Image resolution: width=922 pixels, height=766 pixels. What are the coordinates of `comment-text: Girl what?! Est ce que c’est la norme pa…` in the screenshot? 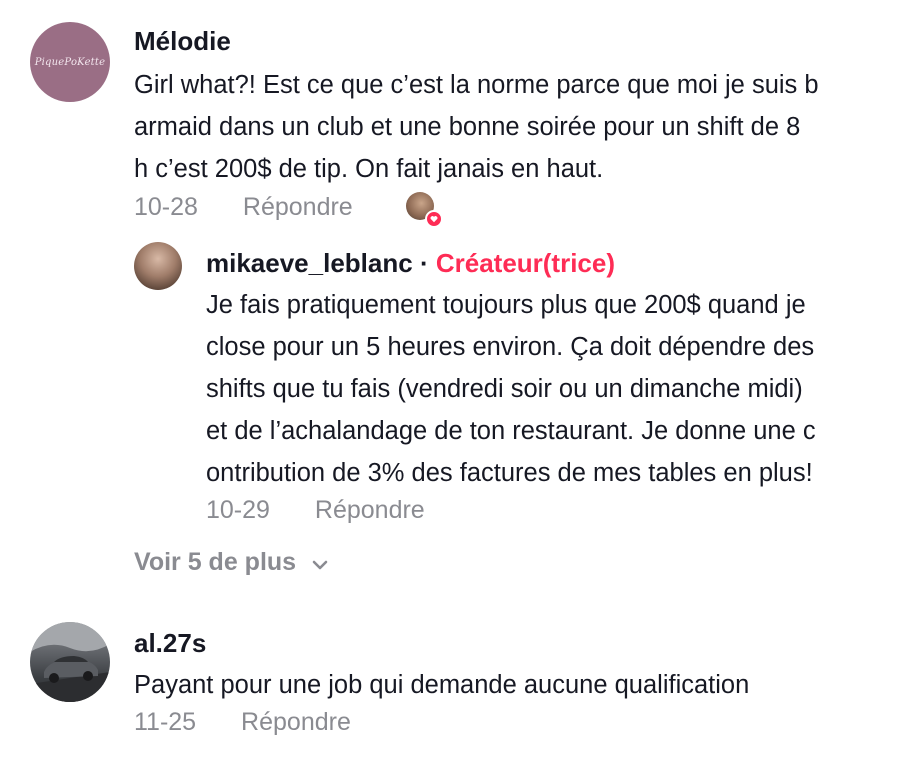 It's located at (476, 127).